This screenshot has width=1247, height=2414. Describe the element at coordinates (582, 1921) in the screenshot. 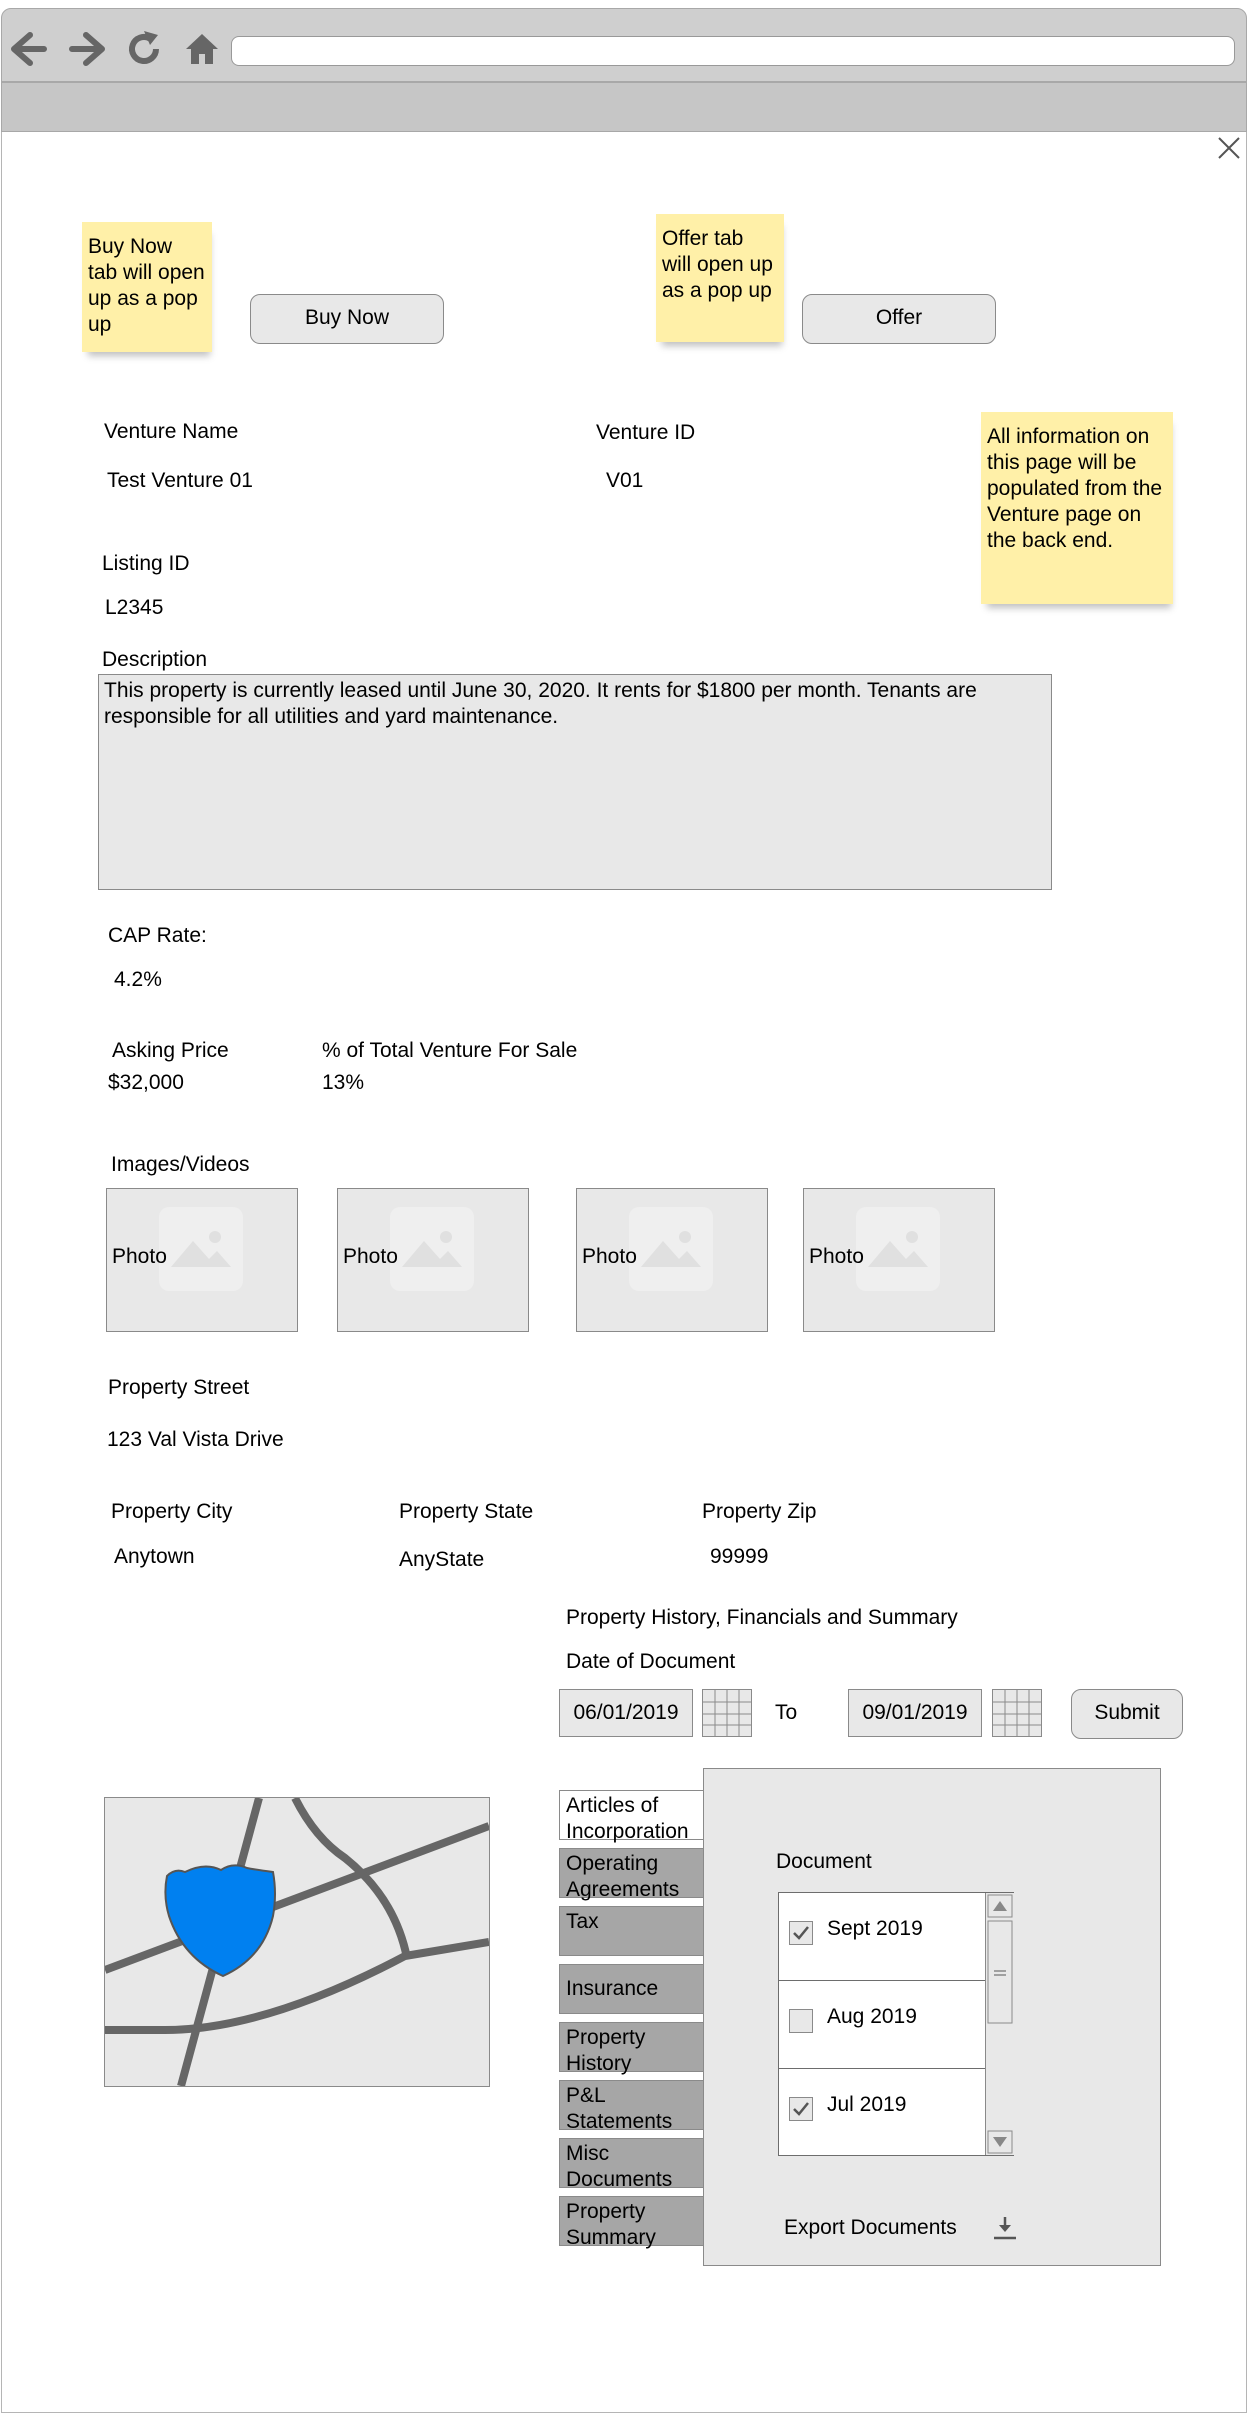

I see `tab-label: Tax` at that location.